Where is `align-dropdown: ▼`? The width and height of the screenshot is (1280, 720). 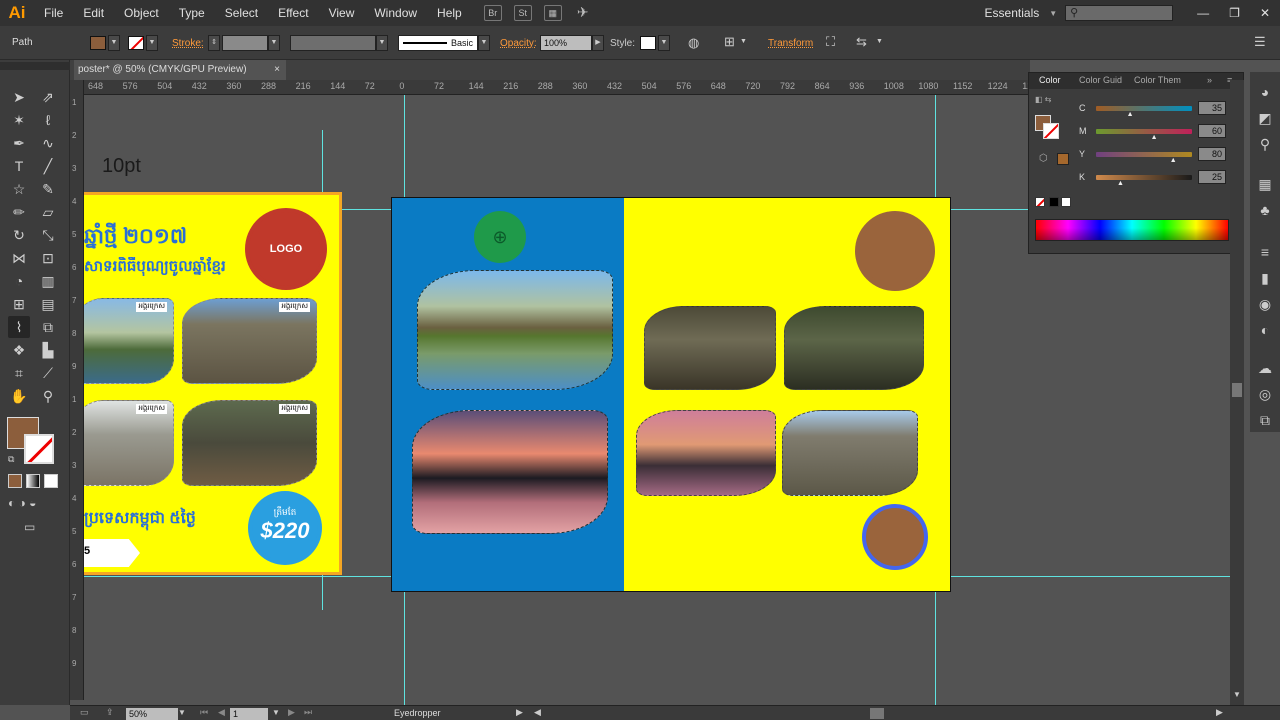
align-dropdown: ▼ is located at coordinates (743, 41).